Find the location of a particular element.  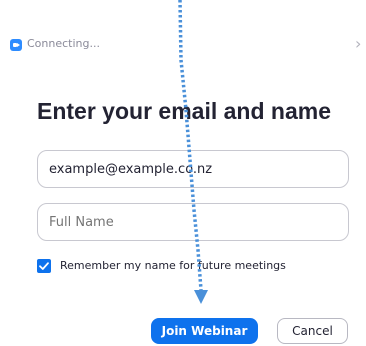

join-webinar-button: Join Webinar is located at coordinates (204, 331).